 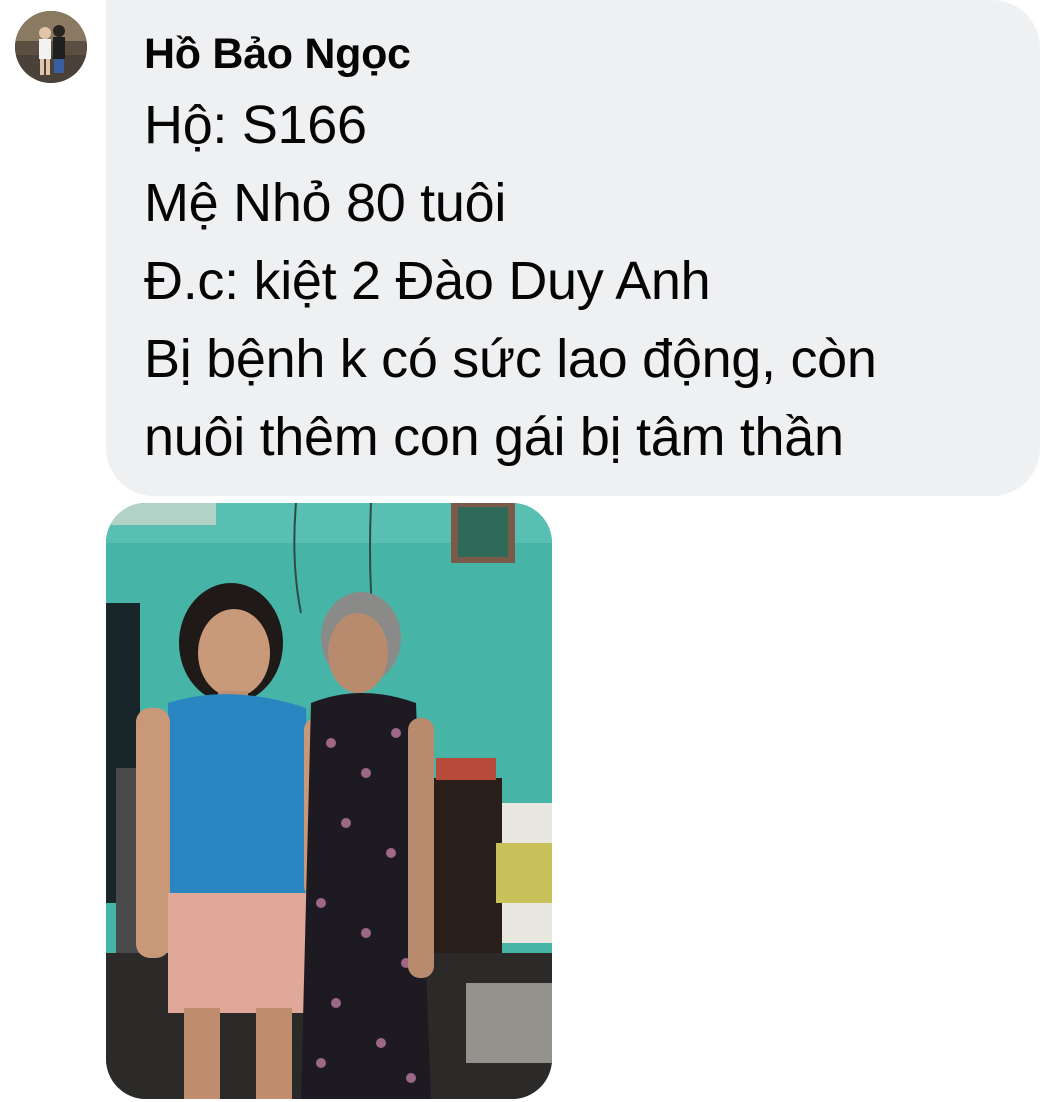 What do you see at coordinates (427, 281) in the screenshot?
I see `message-line-address: Đ.c: kiệt 2 Đào Duy Anh` at bounding box center [427, 281].